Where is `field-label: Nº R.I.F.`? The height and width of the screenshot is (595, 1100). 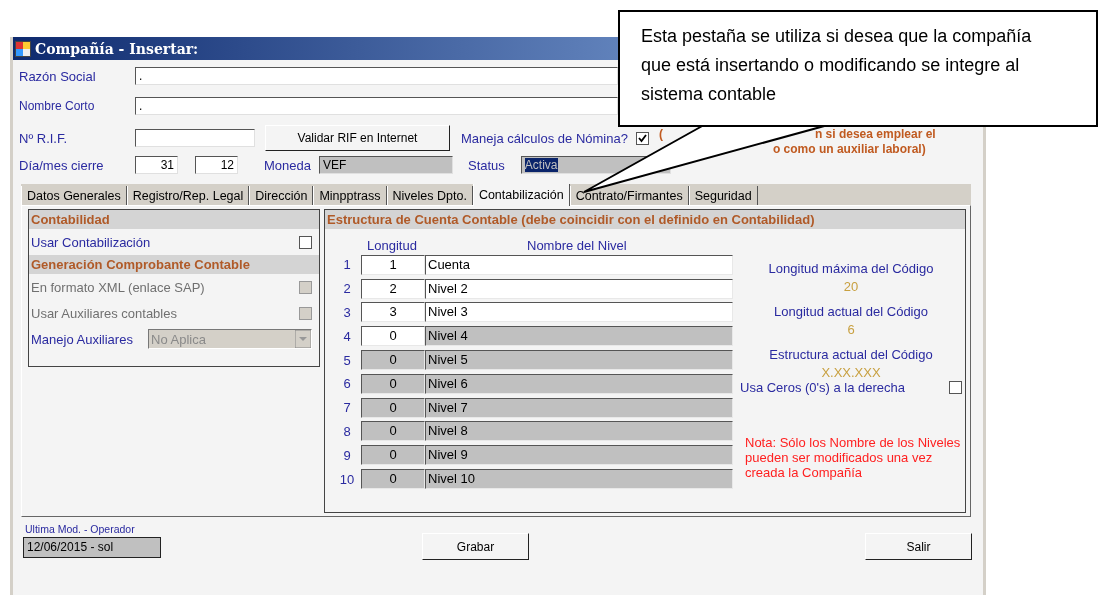
field-label: Nº R.I.F. is located at coordinates (44, 138).